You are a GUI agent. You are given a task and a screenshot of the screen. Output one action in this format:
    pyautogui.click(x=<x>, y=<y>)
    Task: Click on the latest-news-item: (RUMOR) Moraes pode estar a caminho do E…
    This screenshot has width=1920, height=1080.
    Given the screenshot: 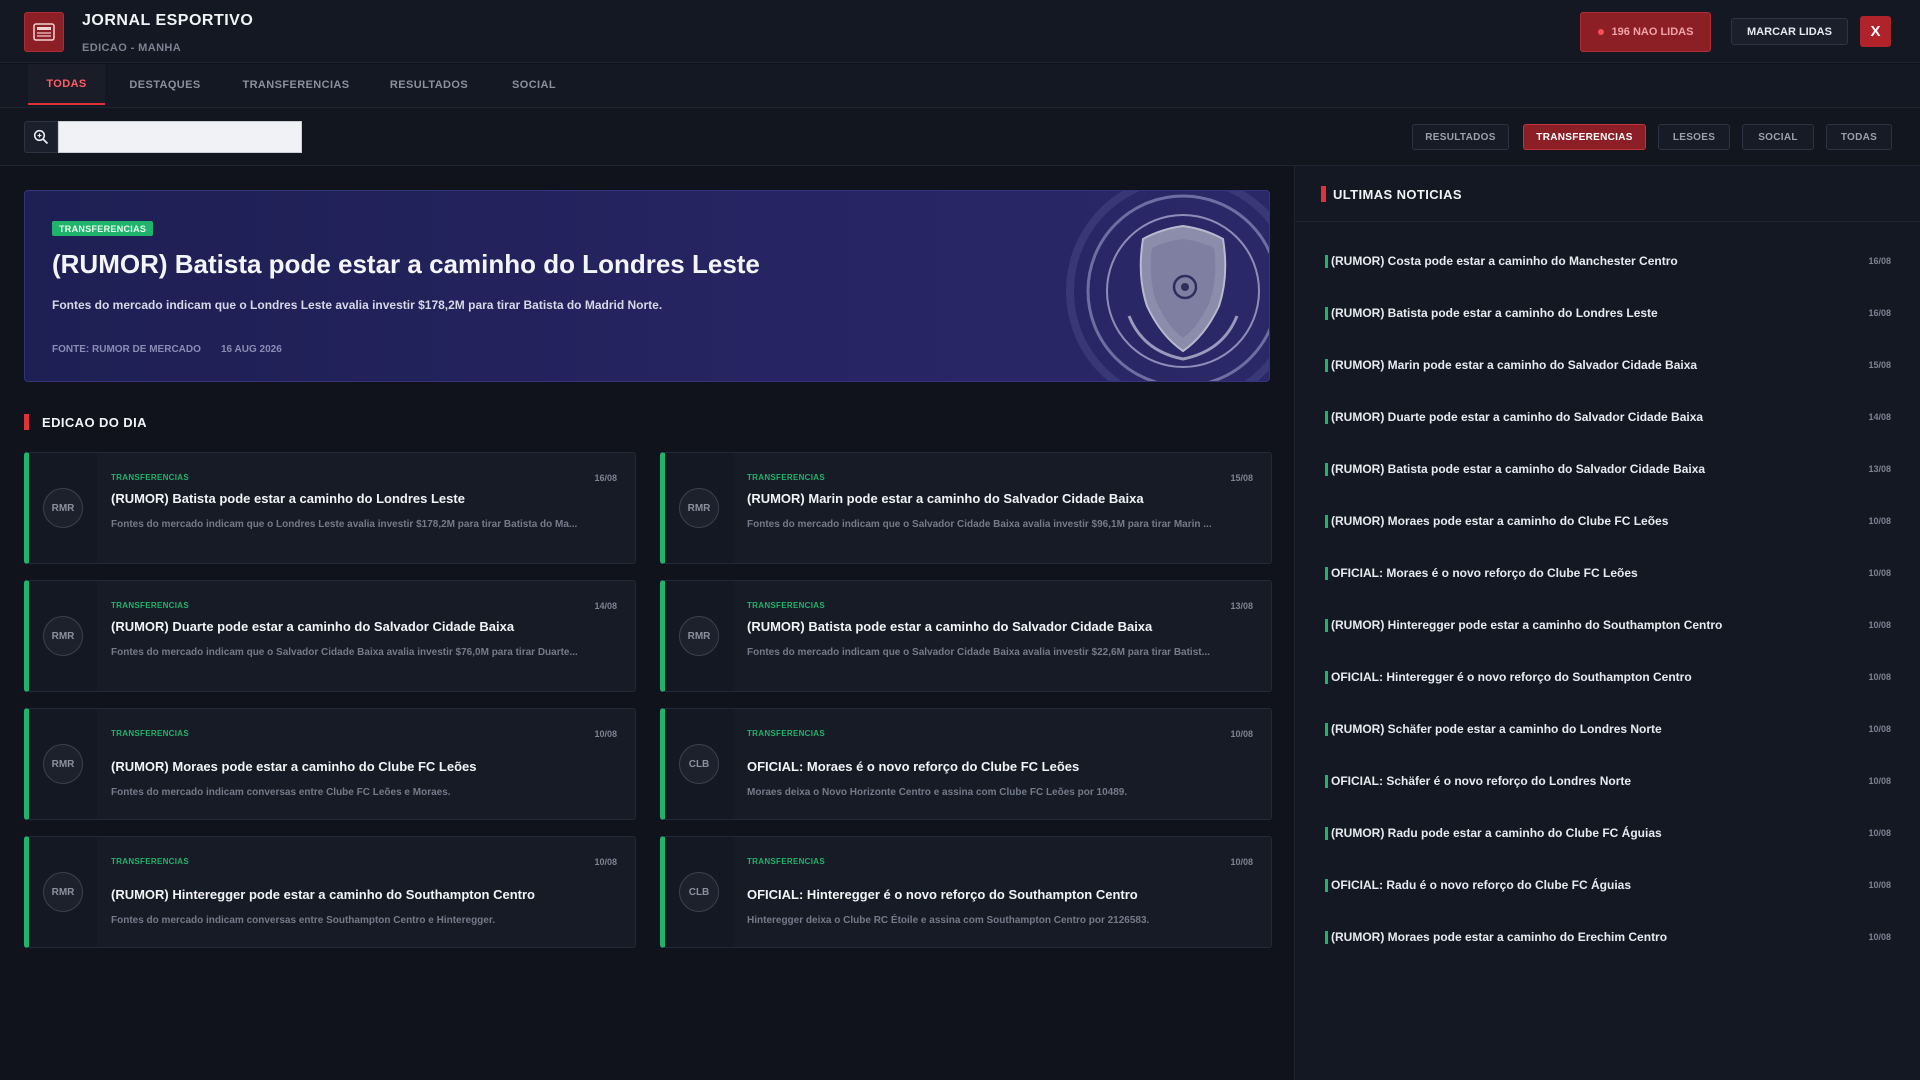 What is the action you would take?
    pyautogui.click(x=1608, y=938)
    